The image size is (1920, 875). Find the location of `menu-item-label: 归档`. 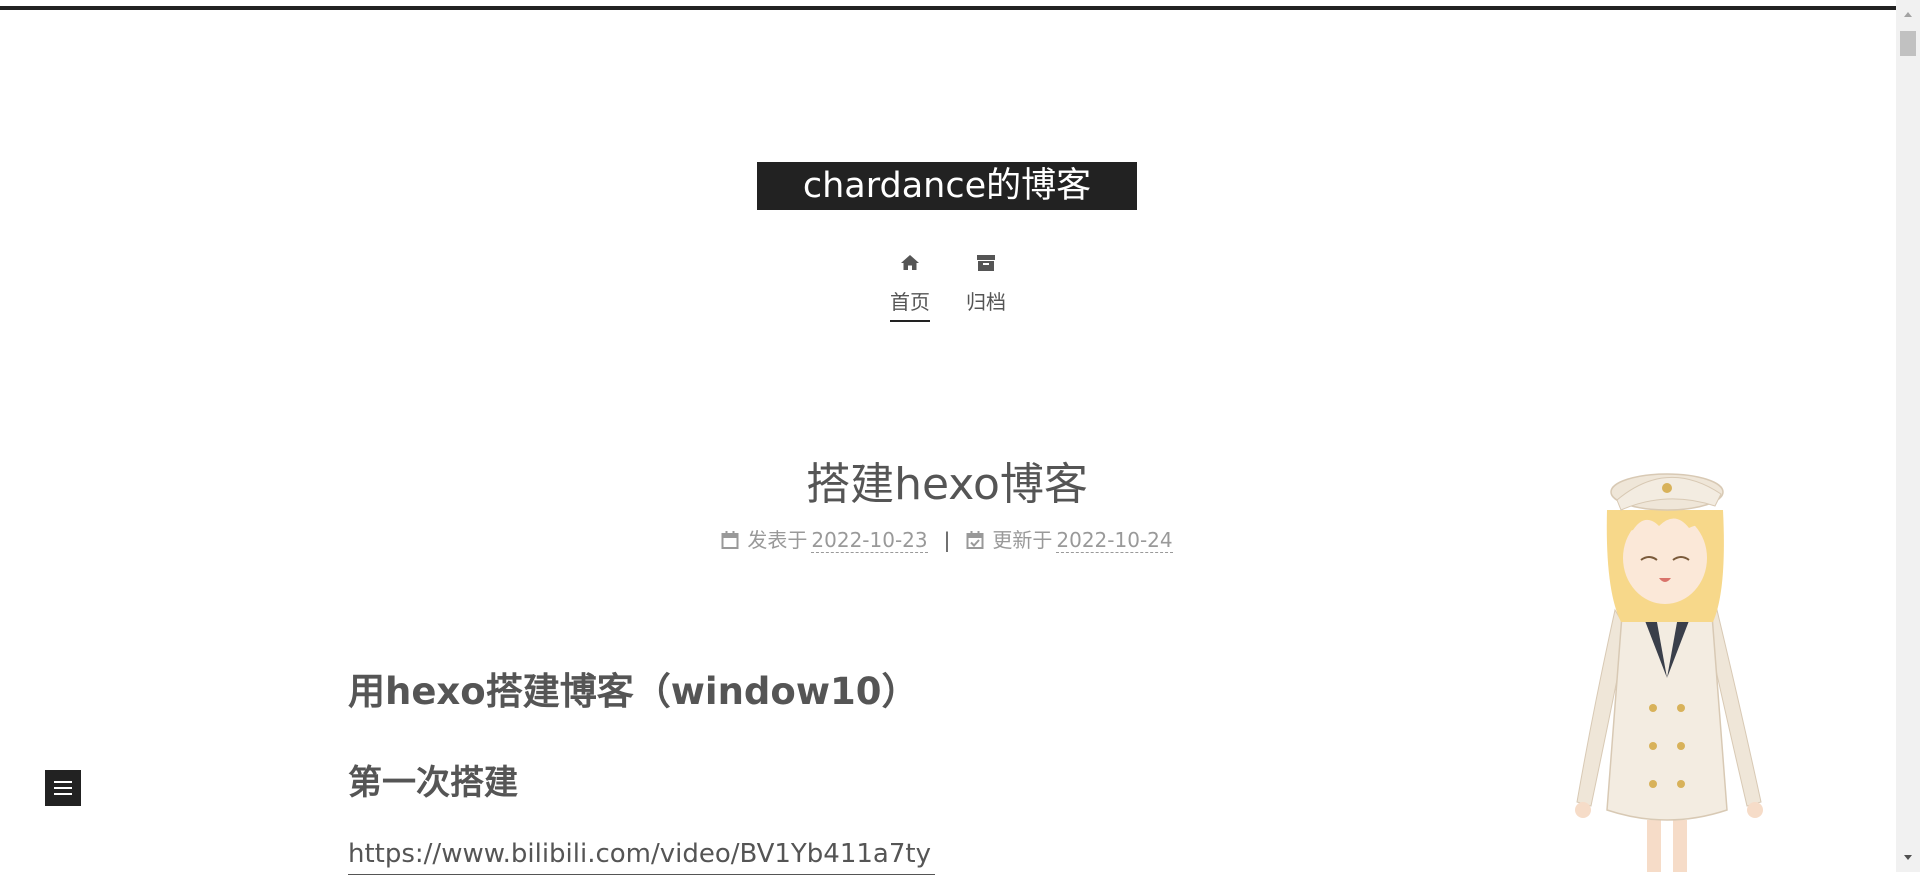

menu-item-label: 归档 is located at coordinates (986, 302).